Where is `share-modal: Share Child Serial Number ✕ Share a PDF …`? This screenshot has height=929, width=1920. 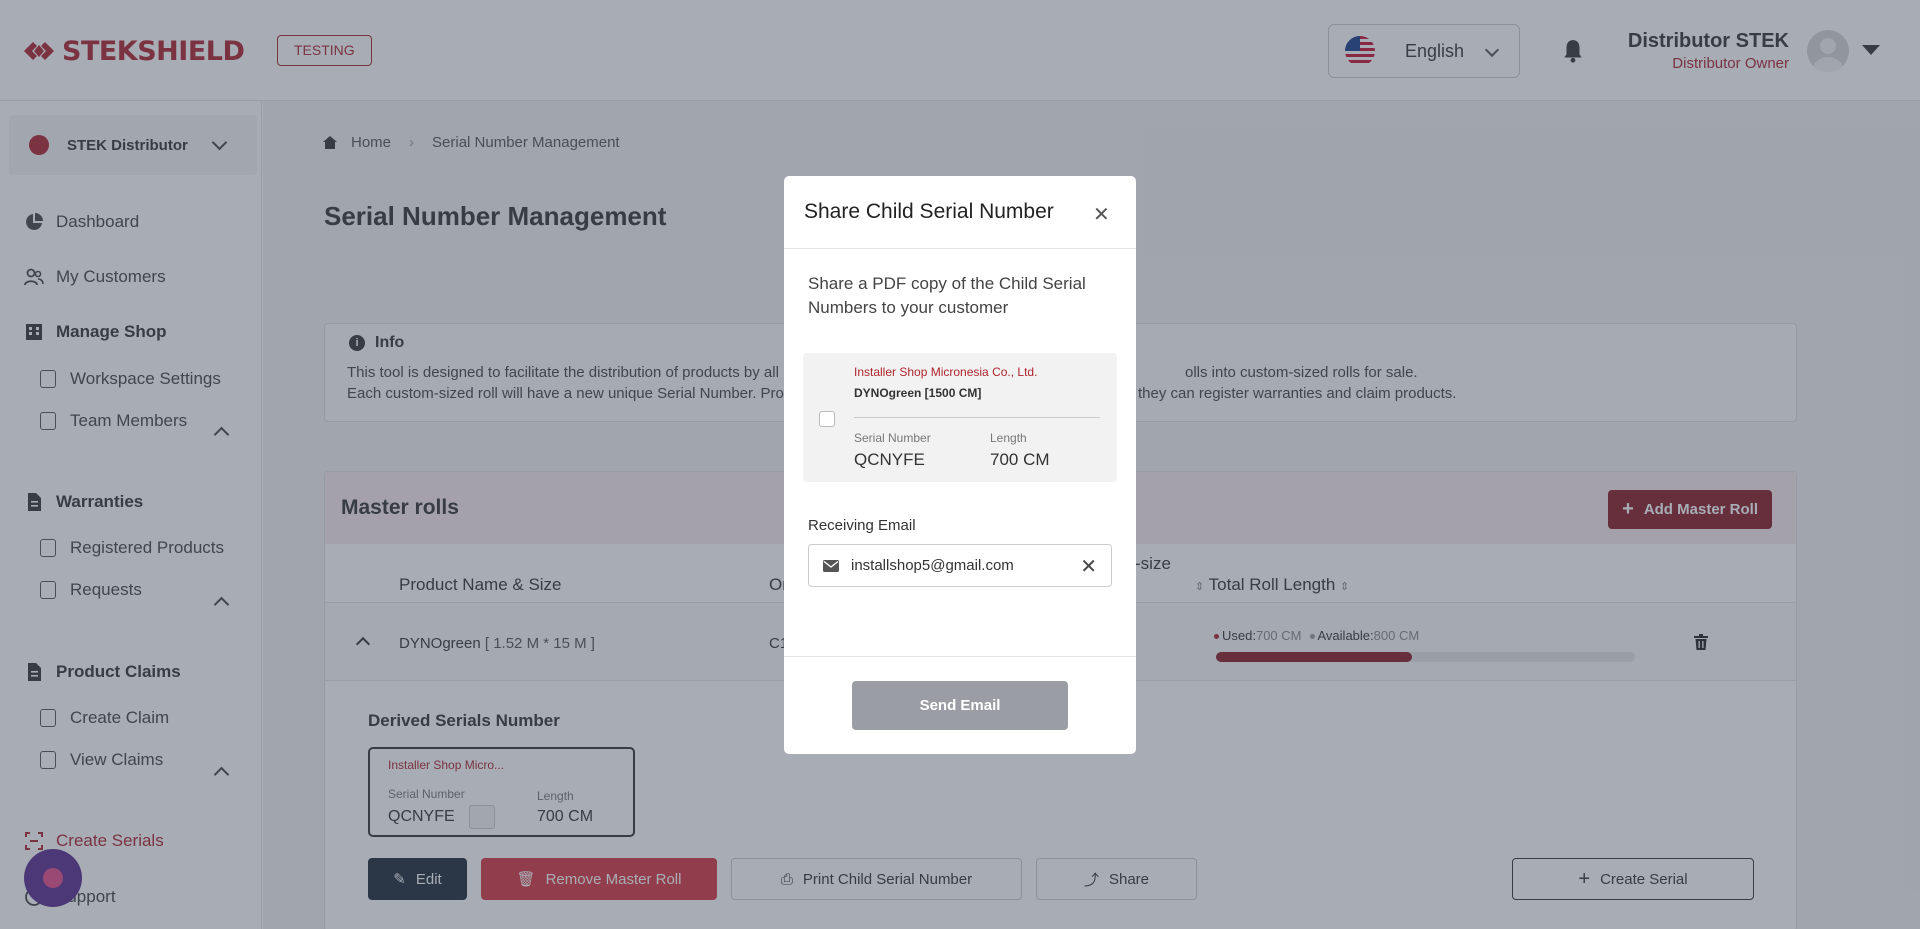
share-modal: Share Child Serial Number ✕ Share a PDF … is located at coordinates (960, 465).